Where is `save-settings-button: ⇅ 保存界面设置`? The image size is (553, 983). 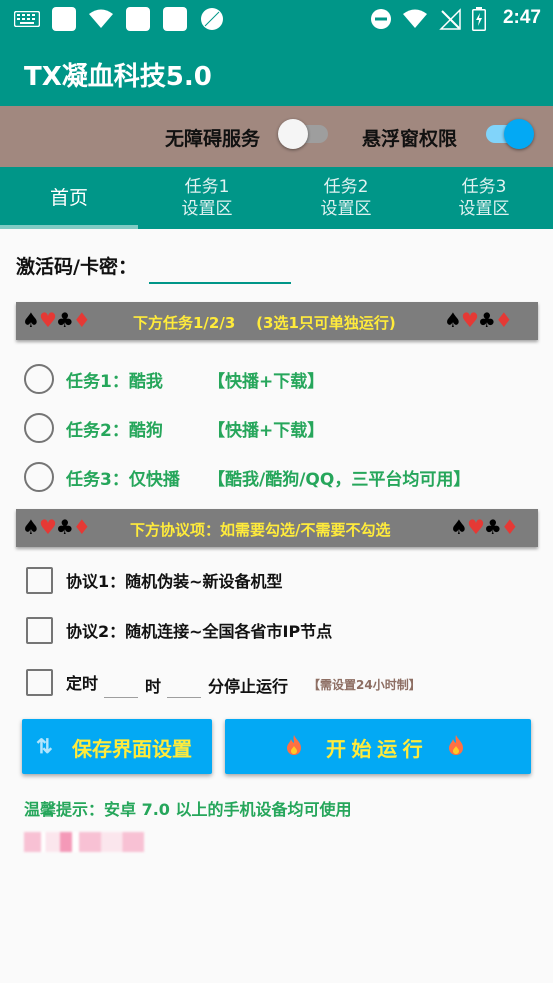
save-settings-button: ⇅ 保存界面设置 is located at coordinates (117, 746).